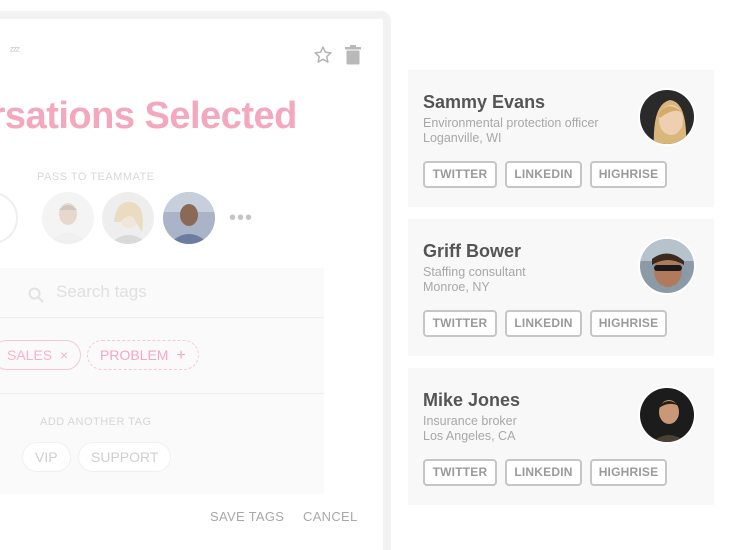 Image resolution: width=730 pixels, height=550 pixels. Describe the element at coordinates (96, 422) in the screenshot. I see `add-another-tag-label: ADD ANOTHER TAG` at that location.